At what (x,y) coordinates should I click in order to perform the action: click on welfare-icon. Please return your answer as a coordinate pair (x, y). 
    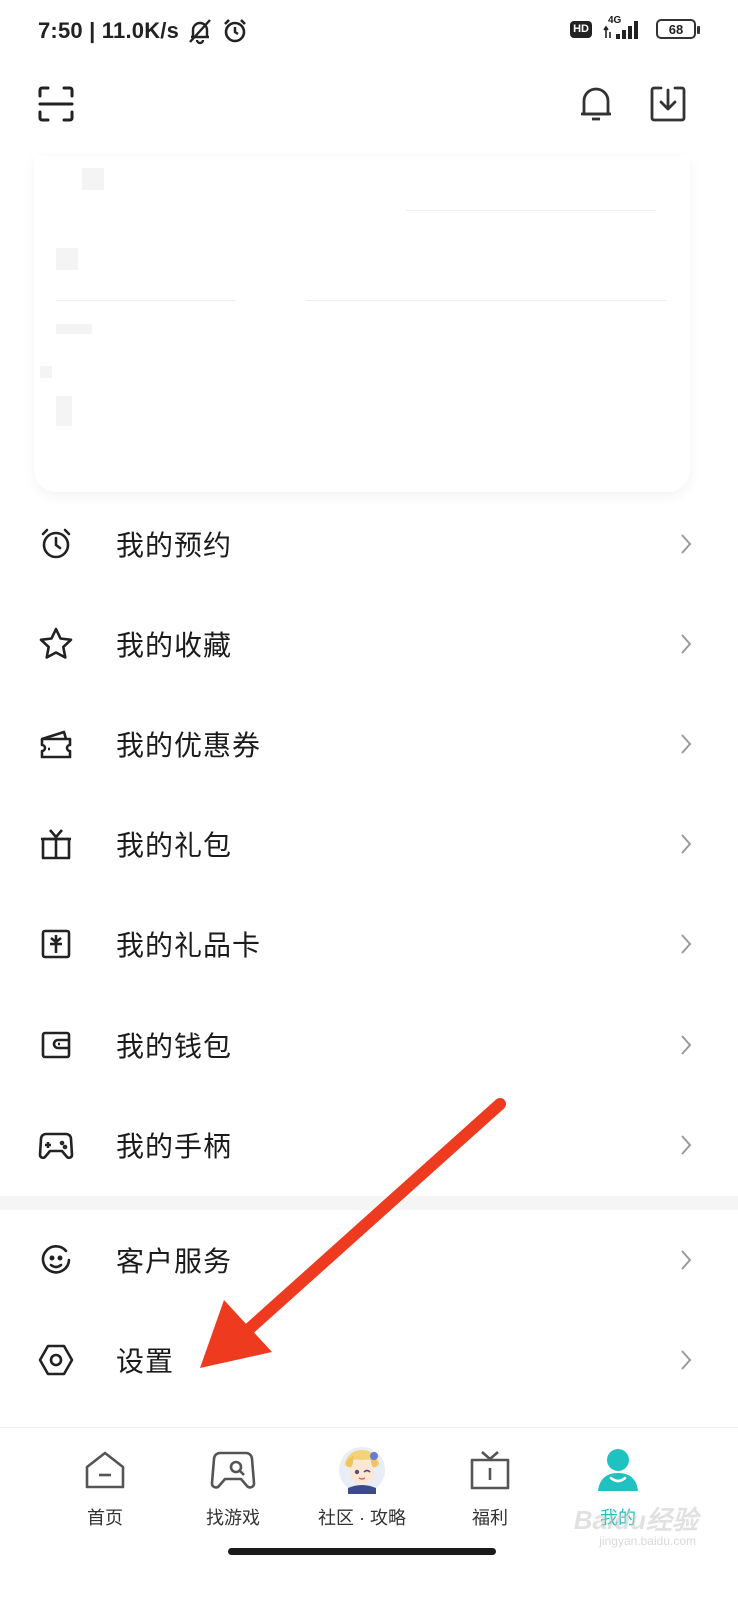
    Looking at the image, I should click on (490, 1470).